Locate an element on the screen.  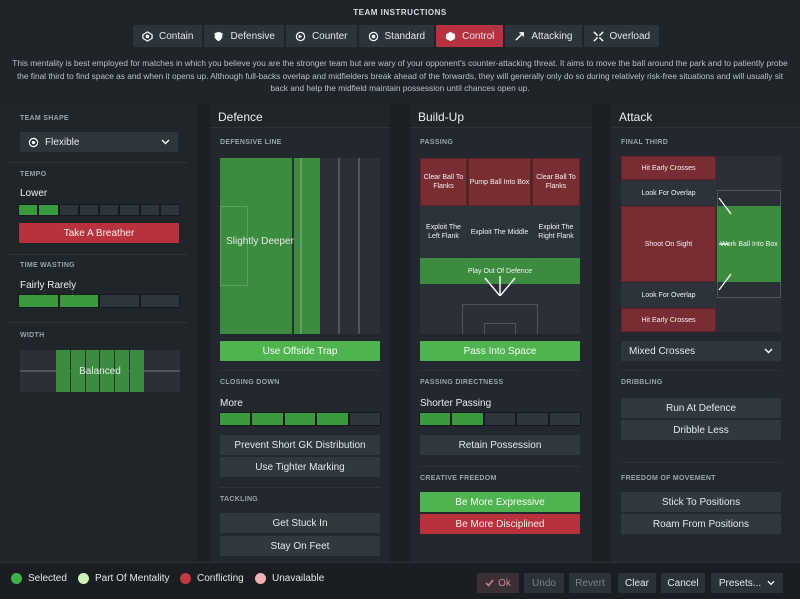
exploit-left-zone: Exploit The Left Flank is located at coordinates (443, 232).